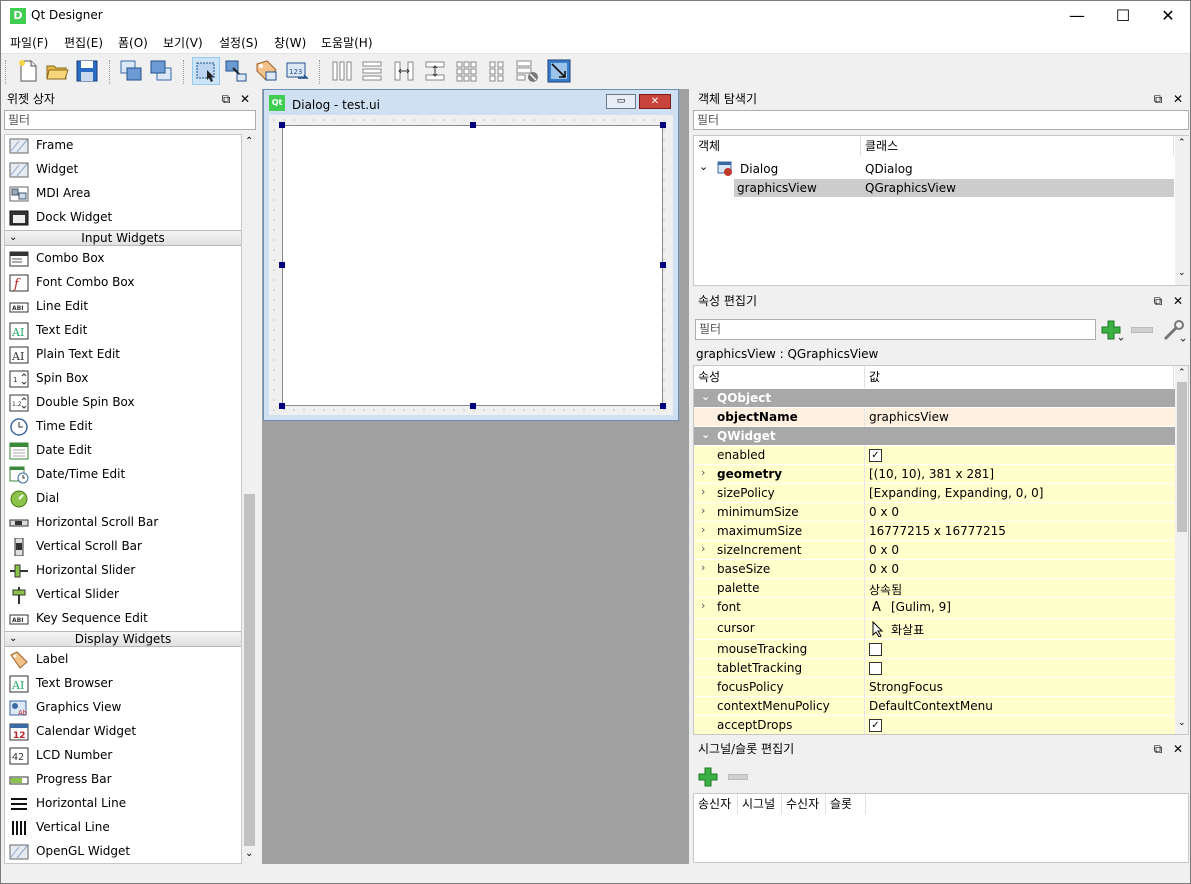 The width and height of the screenshot is (1191, 884). Describe the element at coordinates (183, 42) in the screenshot. I see `menu-view: 보기(V)` at that location.